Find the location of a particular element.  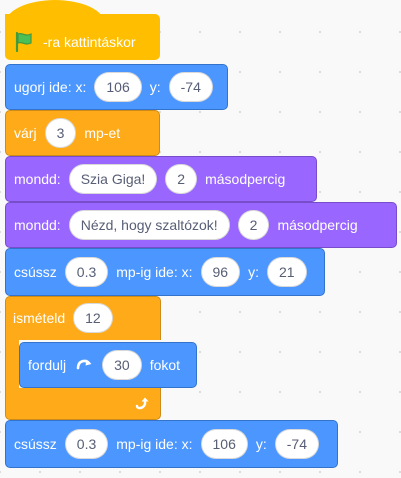

turn-label: fordulj is located at coordinates (47, 365).